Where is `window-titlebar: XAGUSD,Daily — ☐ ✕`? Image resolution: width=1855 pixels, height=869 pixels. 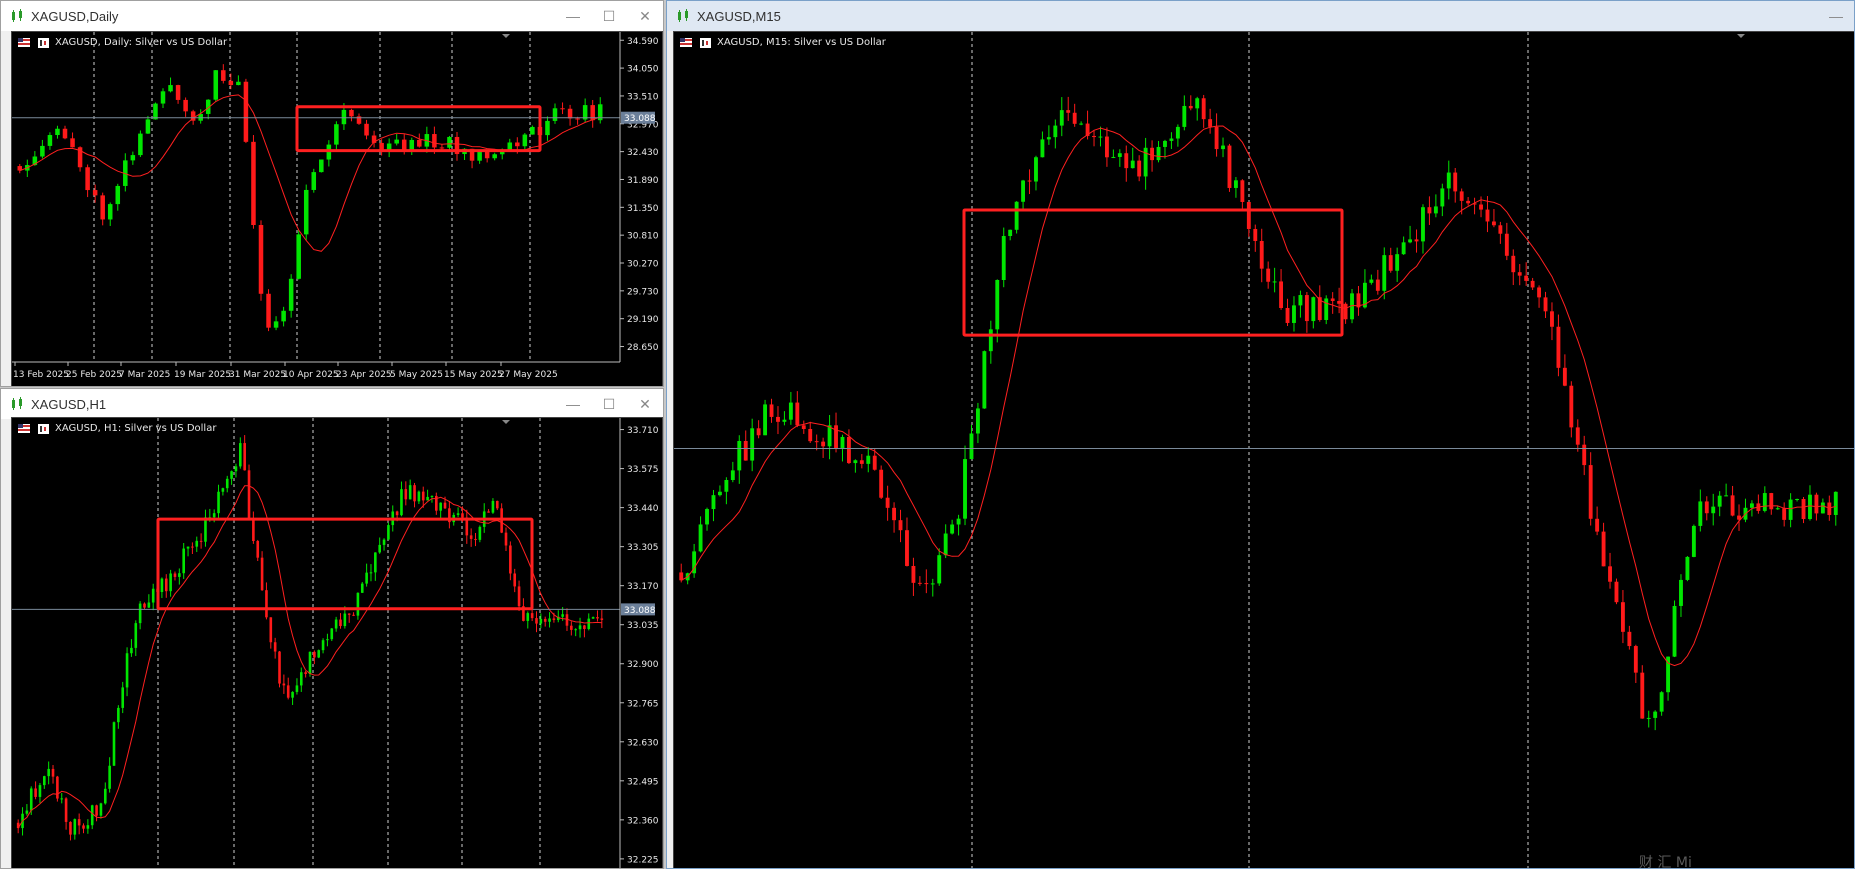 window-titlebar: XAGUSD,Daily — ☐ ✕ is located at coordinates (332, 16).